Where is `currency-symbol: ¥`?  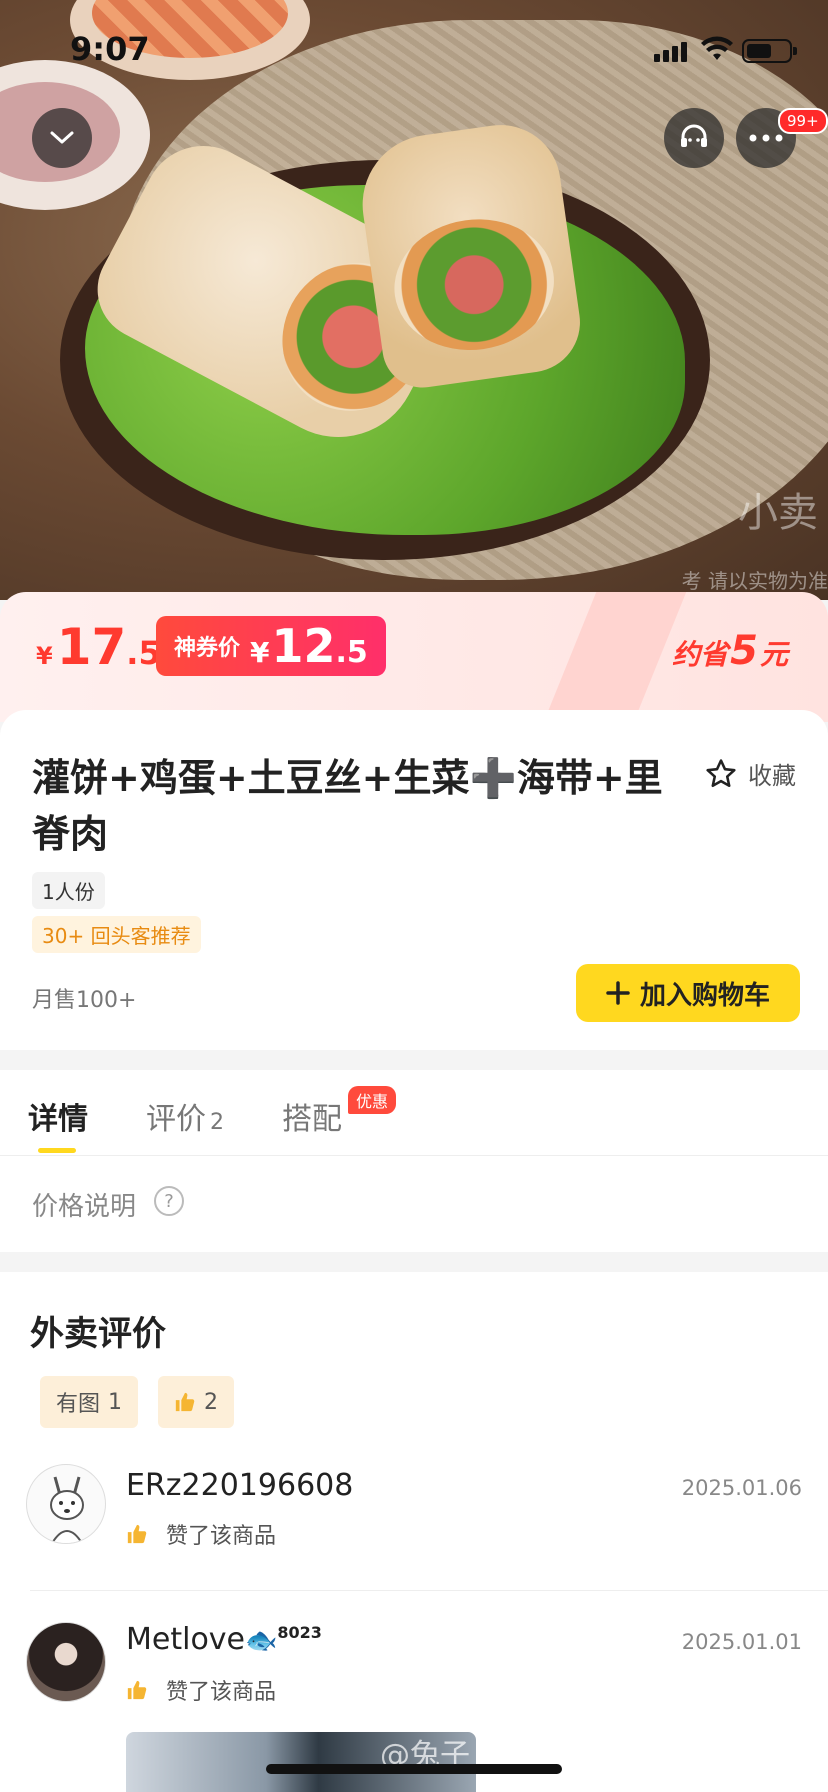 currency-symbol: ¥ is located at coordinates (44, 656).